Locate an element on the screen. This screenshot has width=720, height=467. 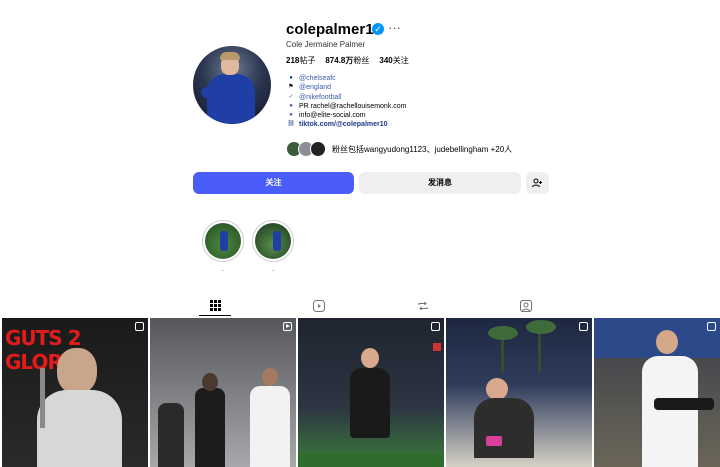
followers-count: 874.8万粉丝 is located at coordinates (347, 60).